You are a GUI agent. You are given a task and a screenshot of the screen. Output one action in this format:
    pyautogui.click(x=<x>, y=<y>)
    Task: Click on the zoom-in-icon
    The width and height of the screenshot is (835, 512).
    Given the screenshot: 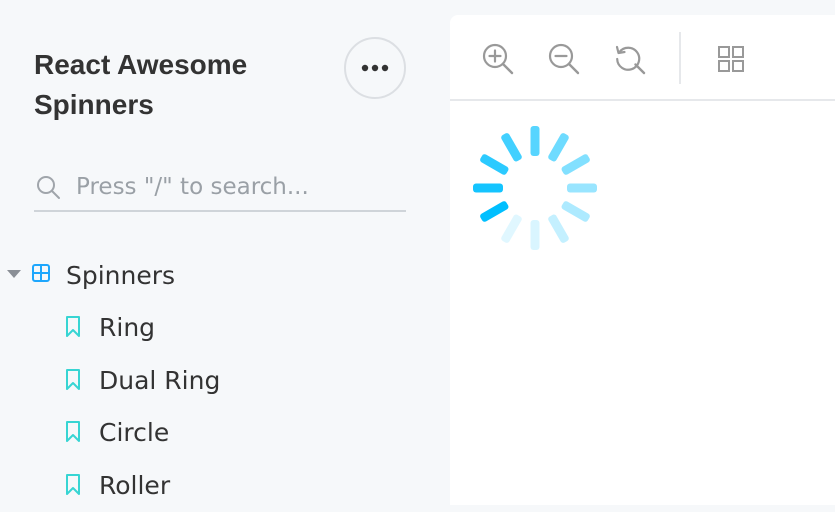 What is the action you would take?
    pyautogui.click(x=498, y=59)
    